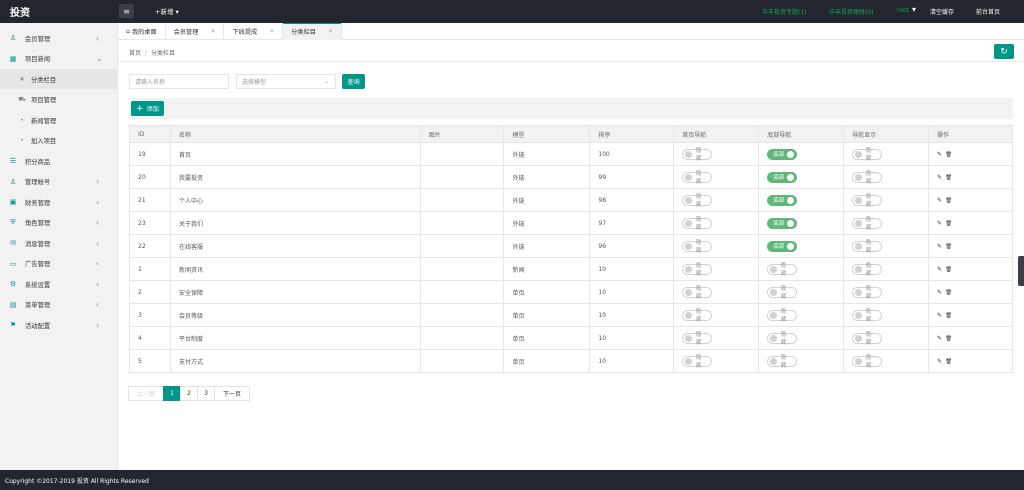 This screenshot has width=1024, height=490. What do you see at coordinates (59, 223) in the screenshot?
I see `sidebar-item-9: ⛨ 角色管理 ‹` at bounding box center [59, 223].